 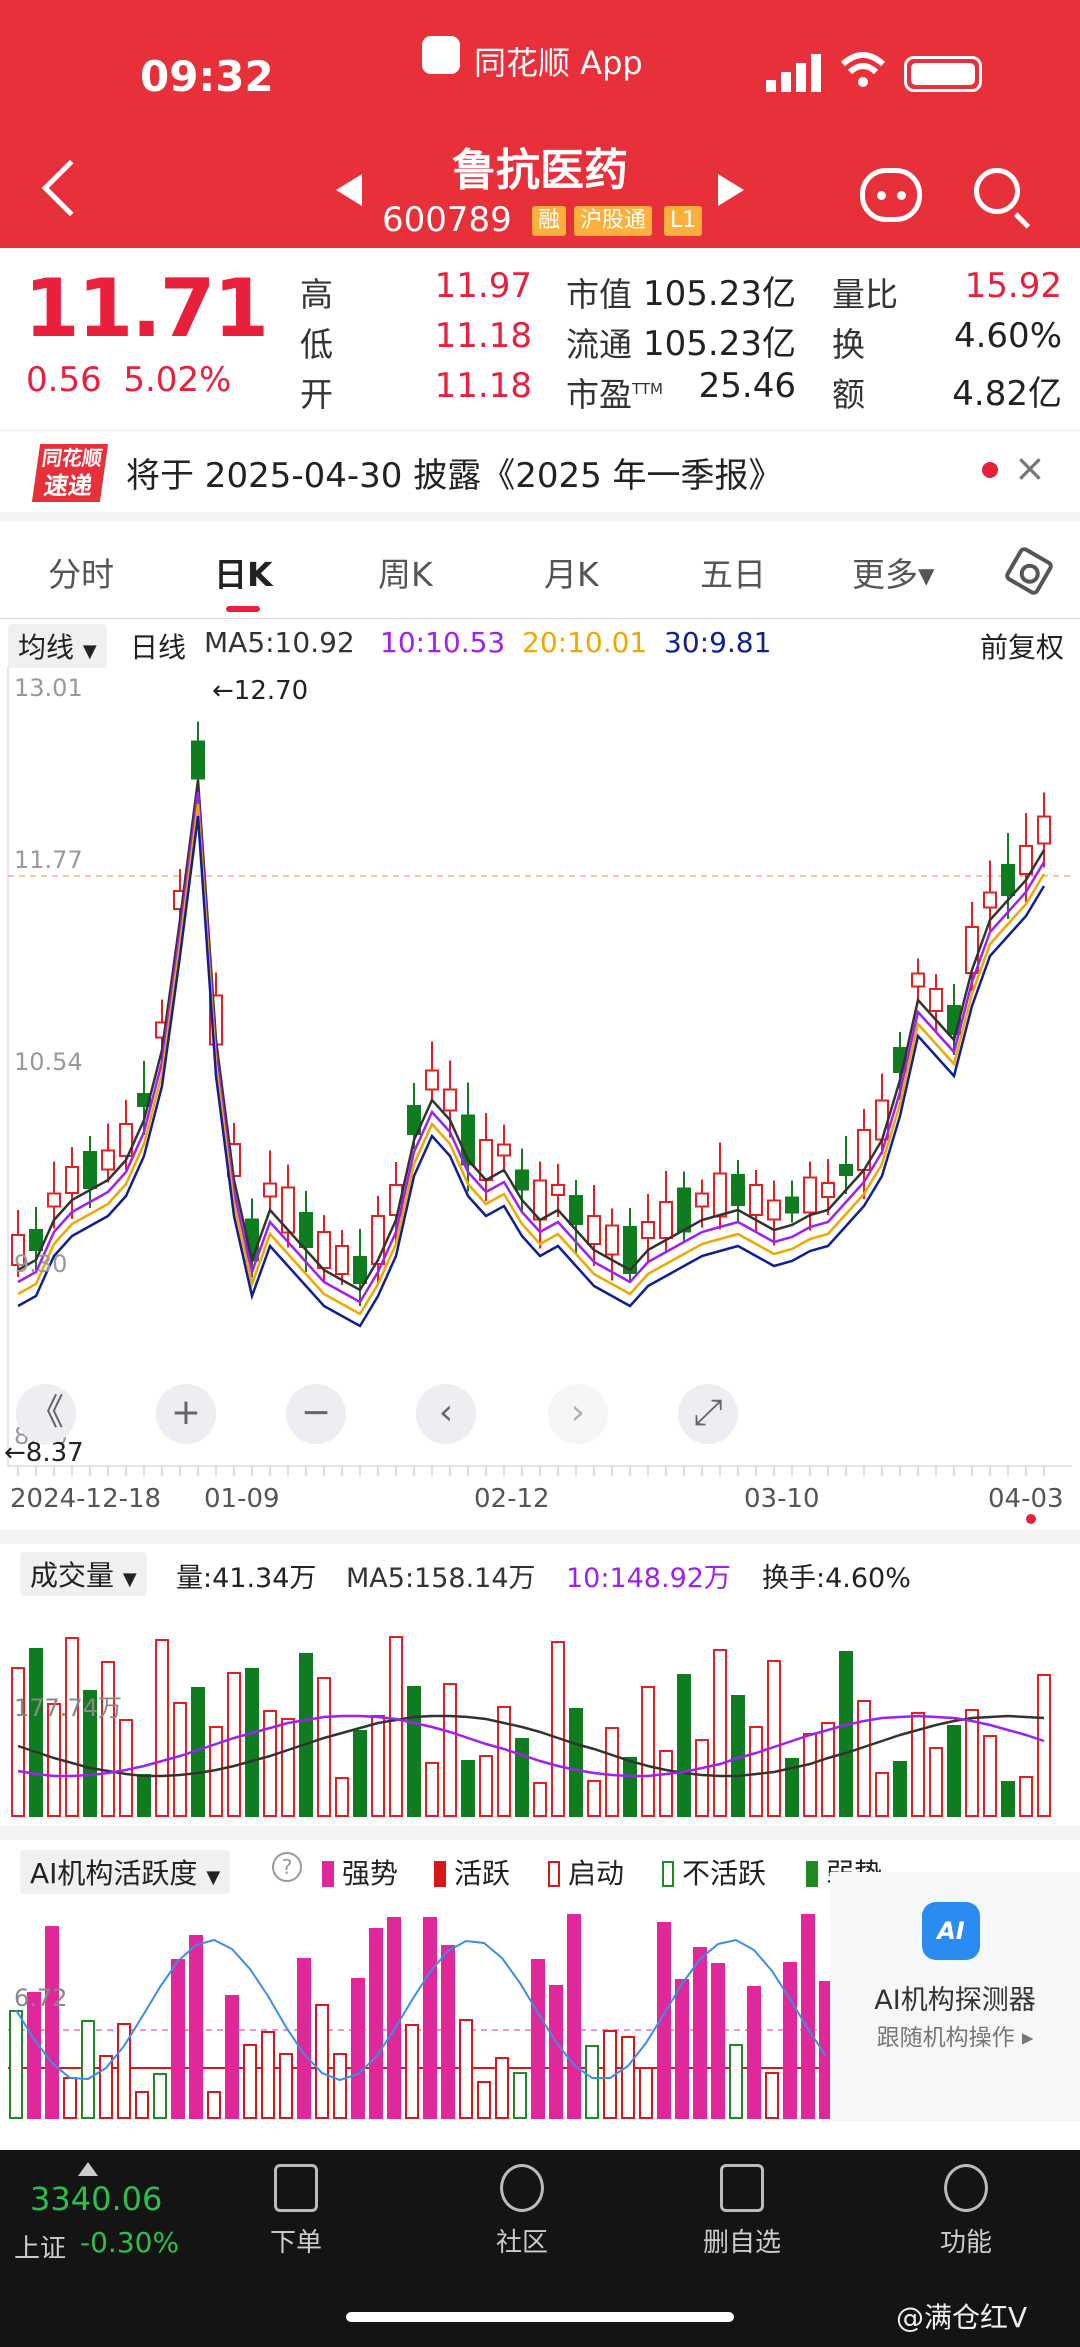 I want to click on robot-assistant-icon, so click(x=891, y=195).